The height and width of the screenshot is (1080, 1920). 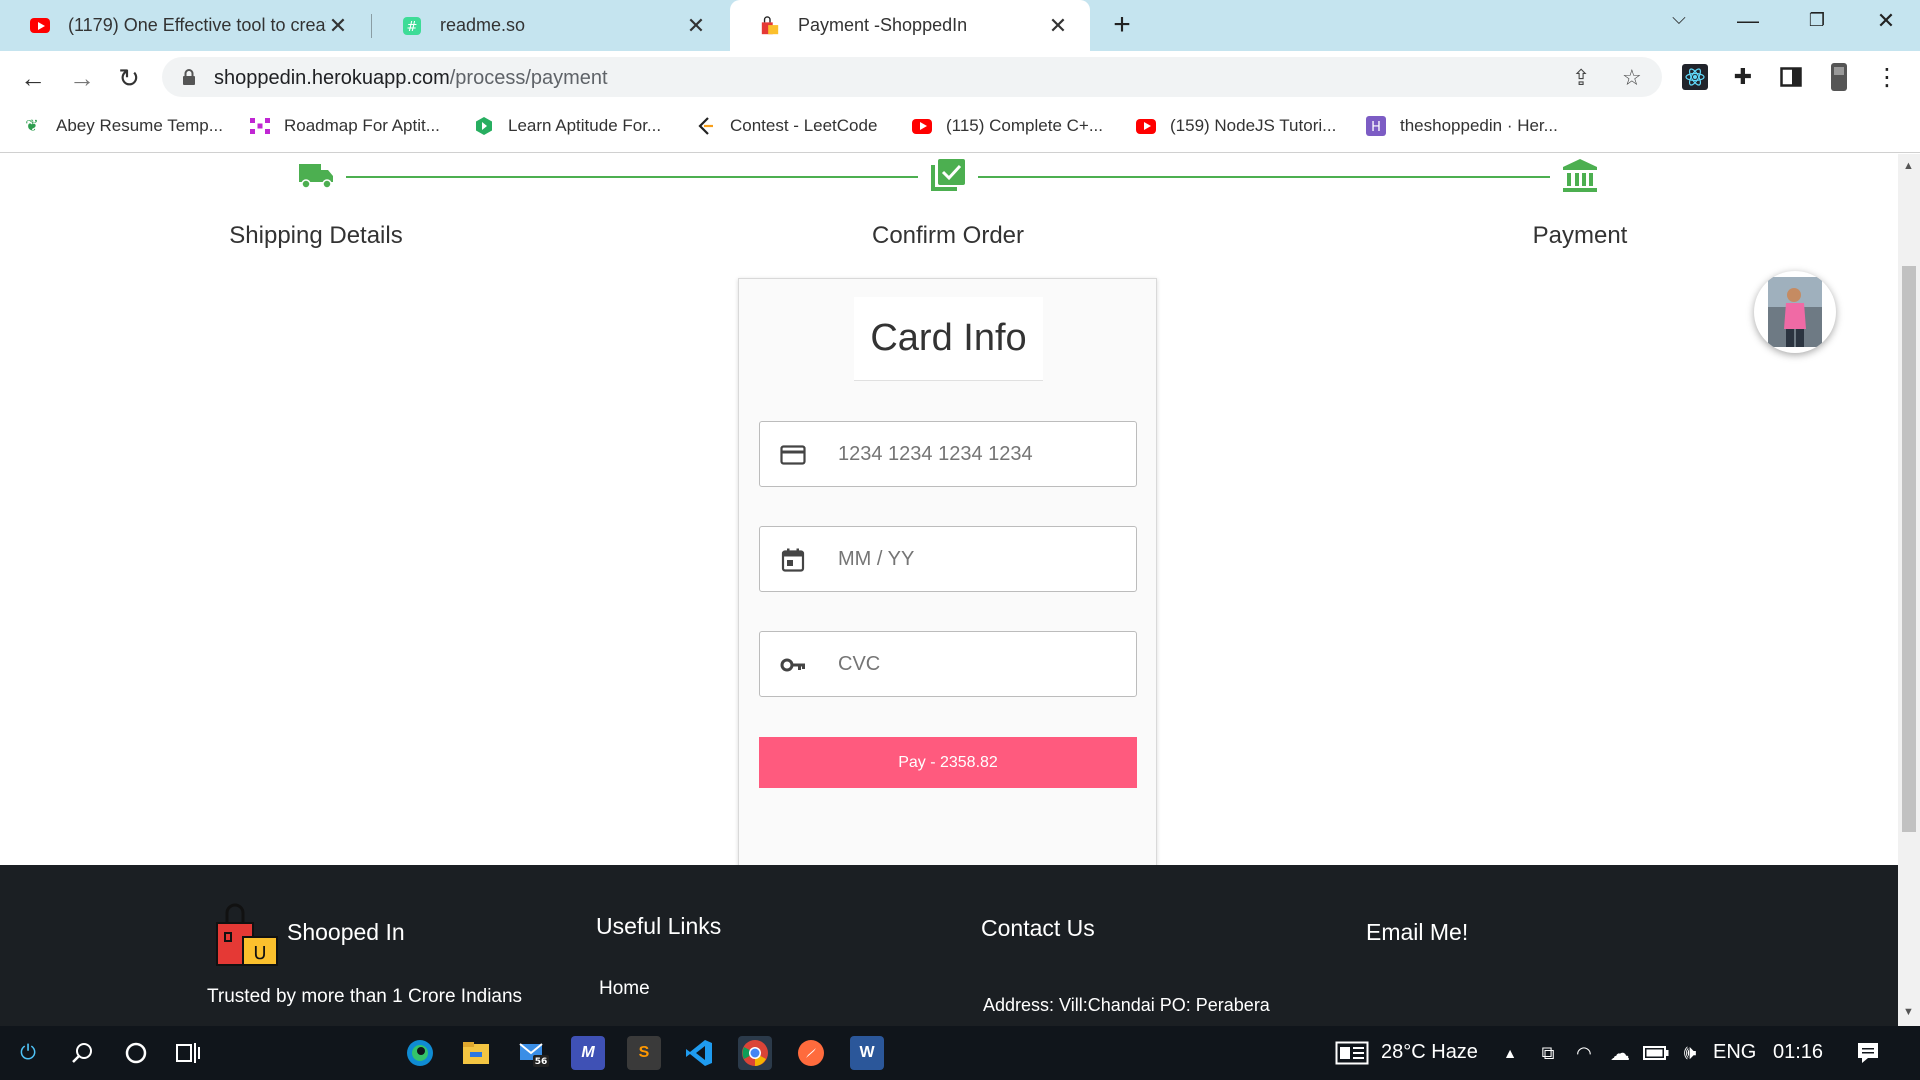 I want to click on file-explorer-icon, so click(x=476, y=1053).